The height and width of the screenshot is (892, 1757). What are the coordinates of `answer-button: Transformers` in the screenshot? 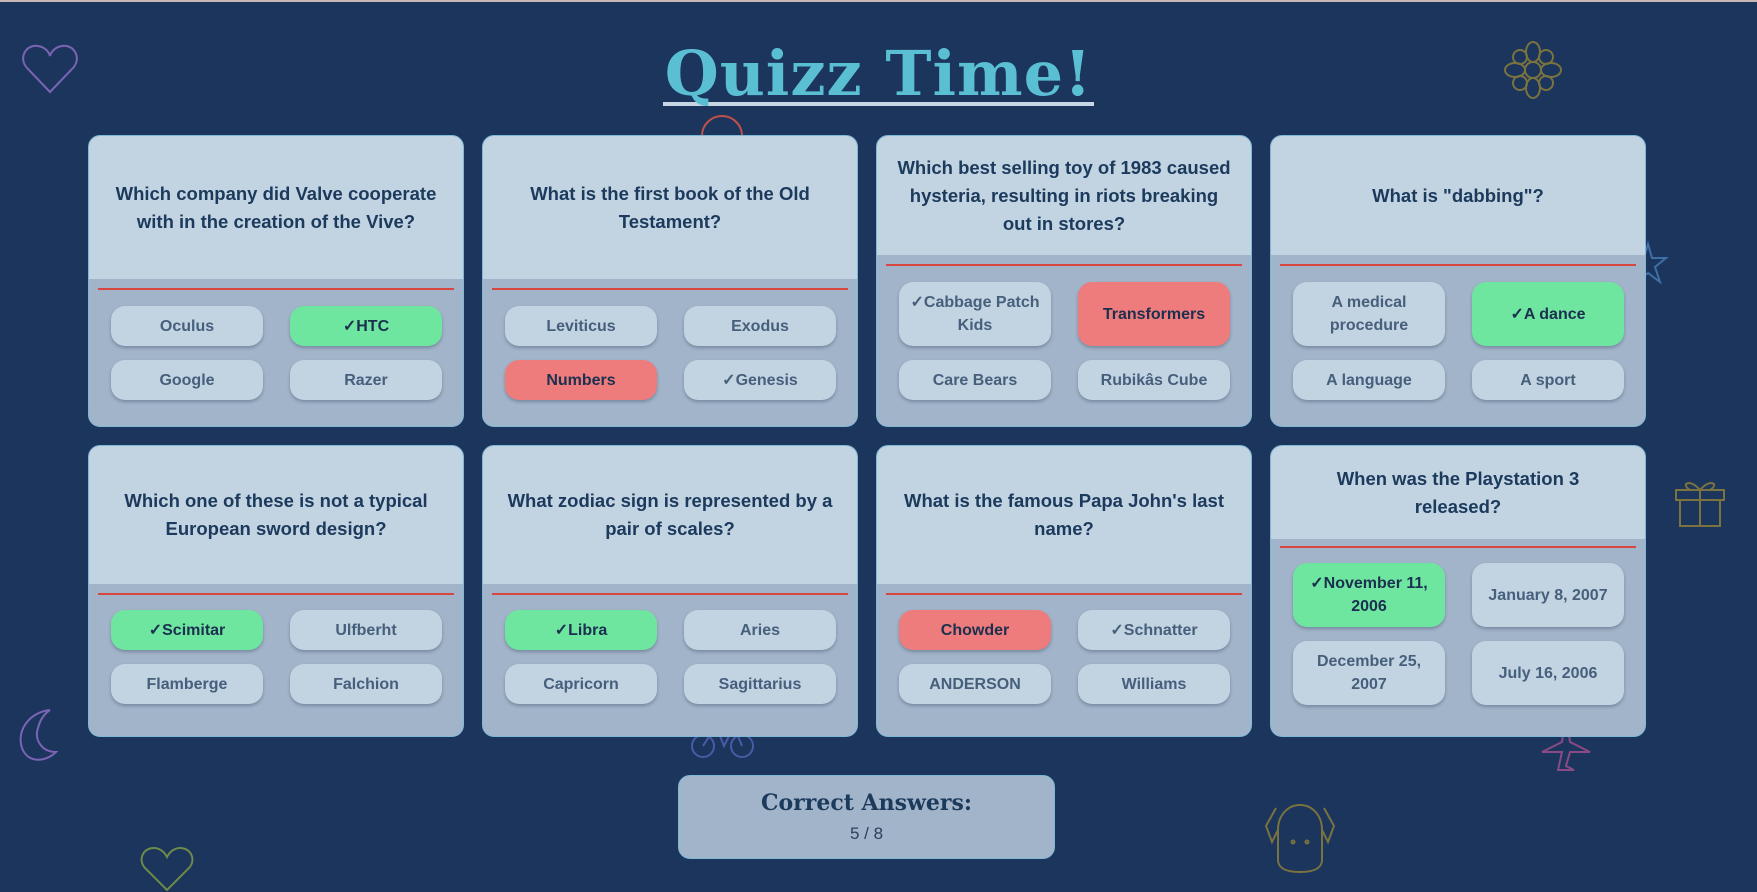 It's located at (1154, 314).